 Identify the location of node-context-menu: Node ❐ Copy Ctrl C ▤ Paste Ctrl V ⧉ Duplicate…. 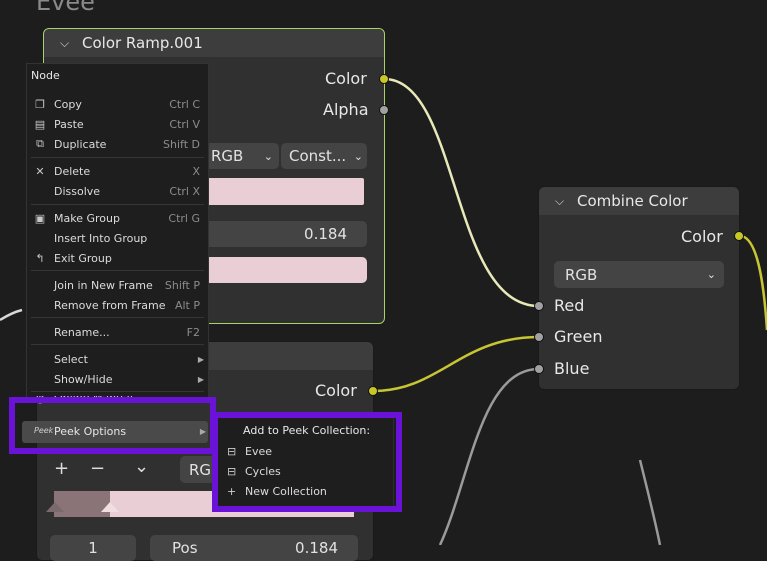
(117, 234).